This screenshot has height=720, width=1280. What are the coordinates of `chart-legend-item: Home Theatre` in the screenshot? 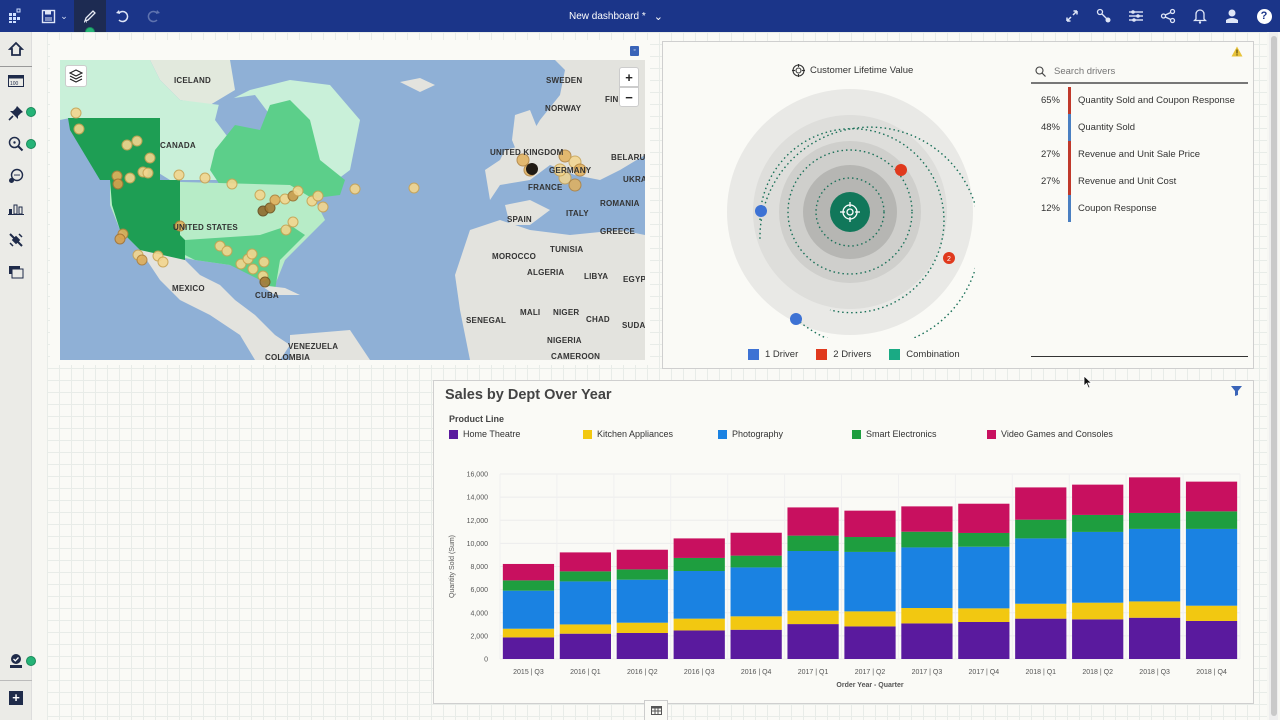 It's located at (484, 434).